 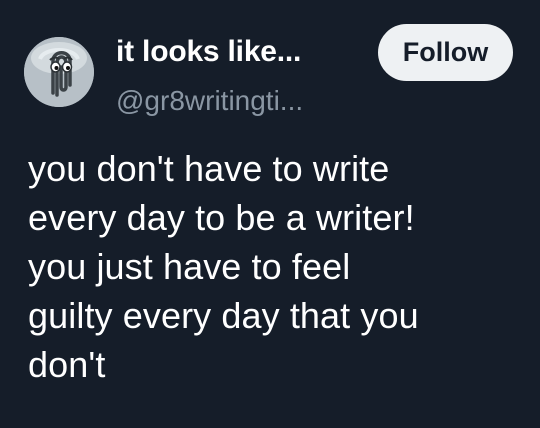 I want to click on follow-button: Follow, so click(x=445, y=52).